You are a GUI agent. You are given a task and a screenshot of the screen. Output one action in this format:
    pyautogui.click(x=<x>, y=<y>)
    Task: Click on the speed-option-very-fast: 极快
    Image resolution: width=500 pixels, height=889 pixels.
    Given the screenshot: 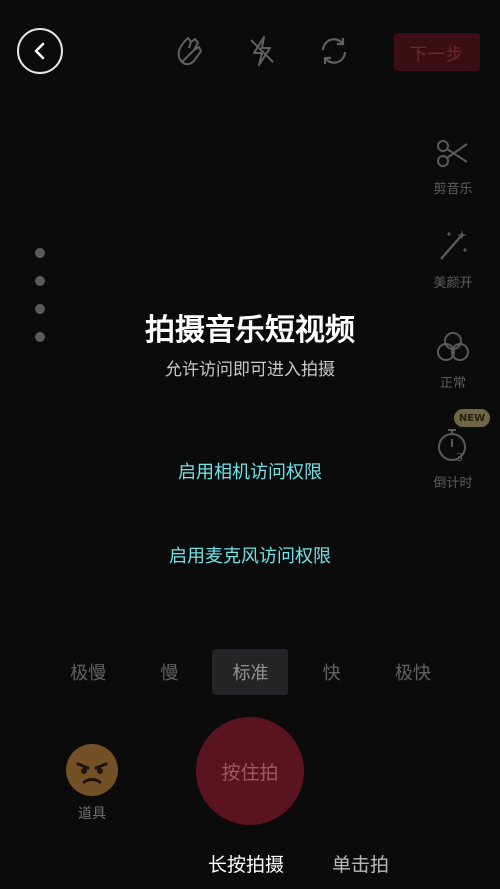 What is the action you would take?
    pyautogui.click(x=413, y=672)
    